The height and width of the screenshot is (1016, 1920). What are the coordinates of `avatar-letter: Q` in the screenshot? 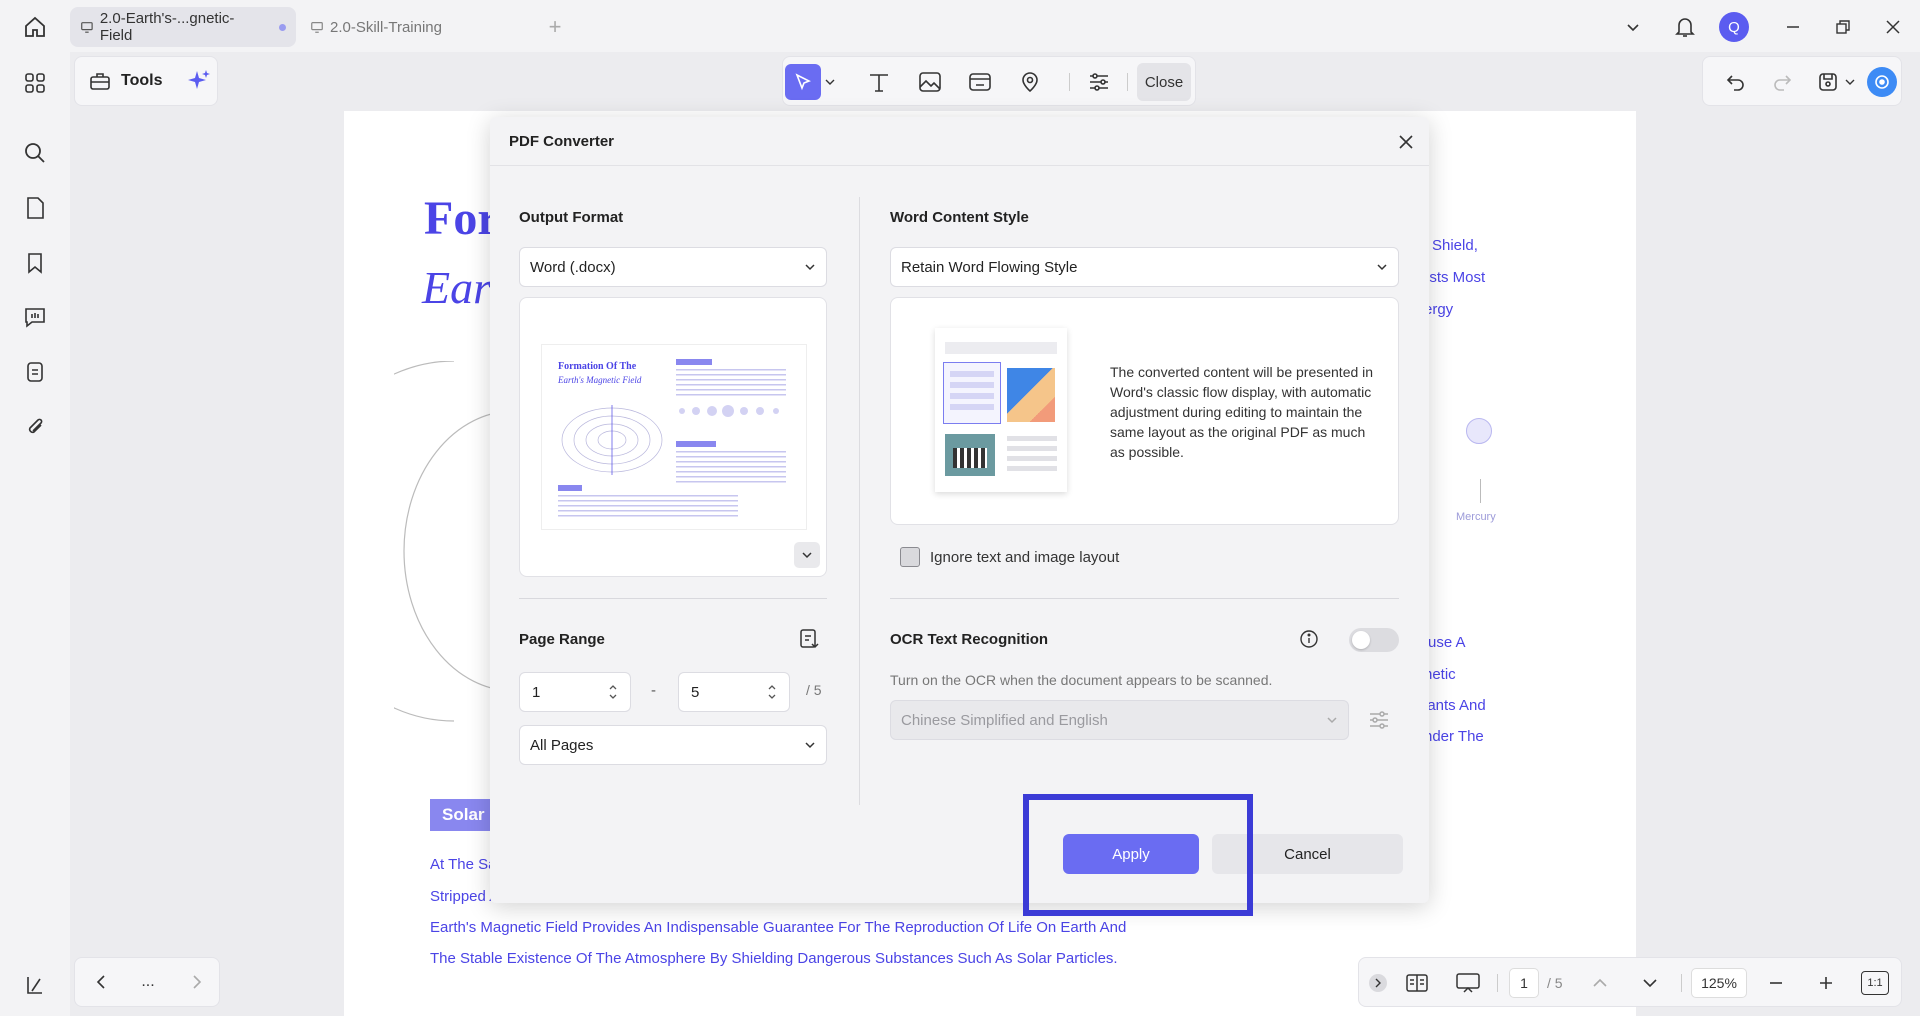 It's located at (1734, 27).